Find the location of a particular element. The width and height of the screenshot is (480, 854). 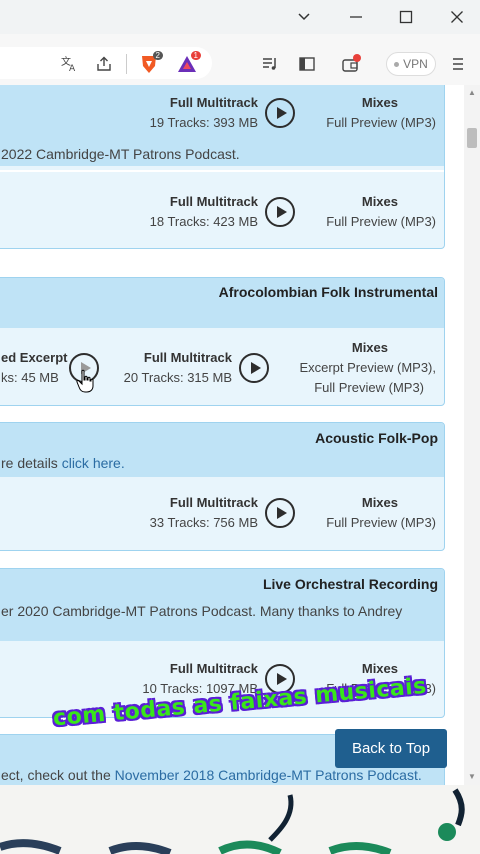

wallet-icon is located at coordinates (351, 64).